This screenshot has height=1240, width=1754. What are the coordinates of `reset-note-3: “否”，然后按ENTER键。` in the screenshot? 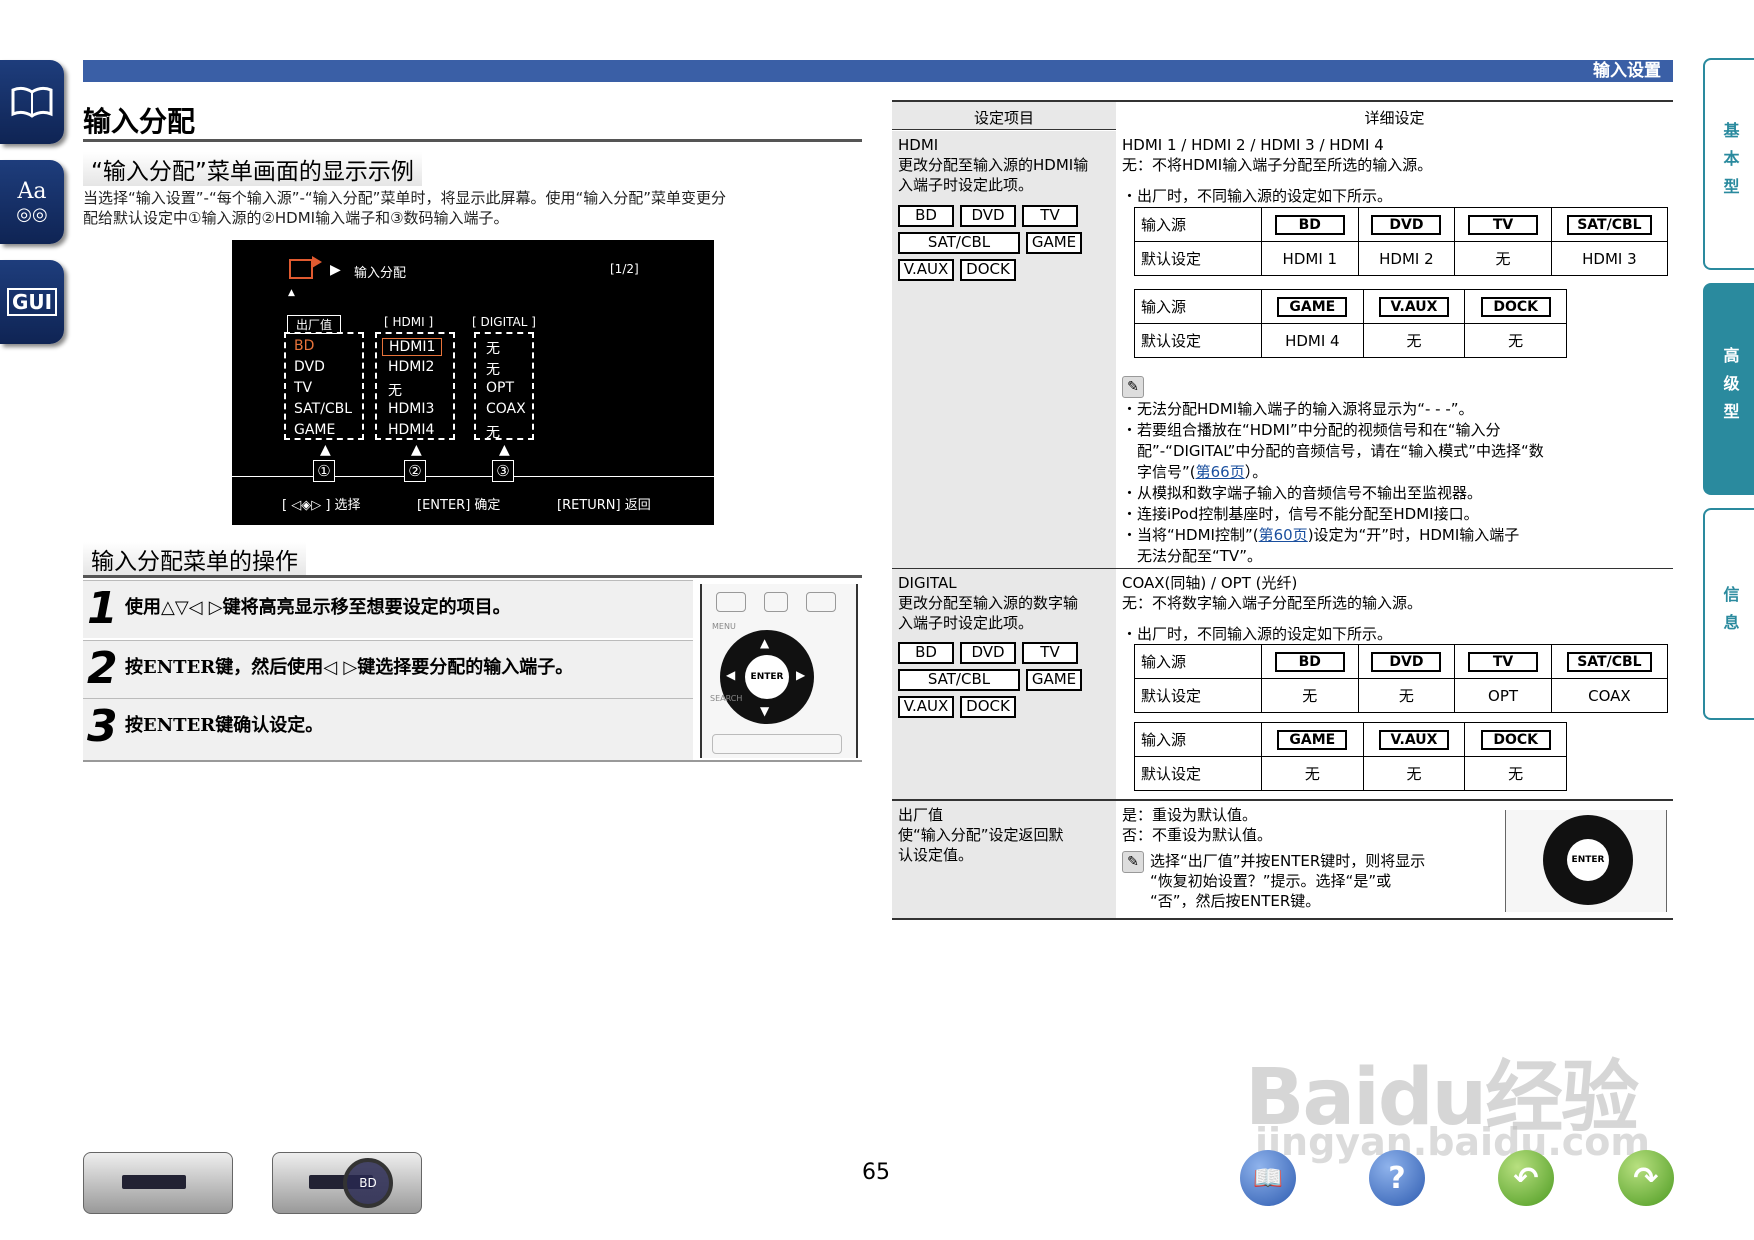 It's located at (1235, 901).